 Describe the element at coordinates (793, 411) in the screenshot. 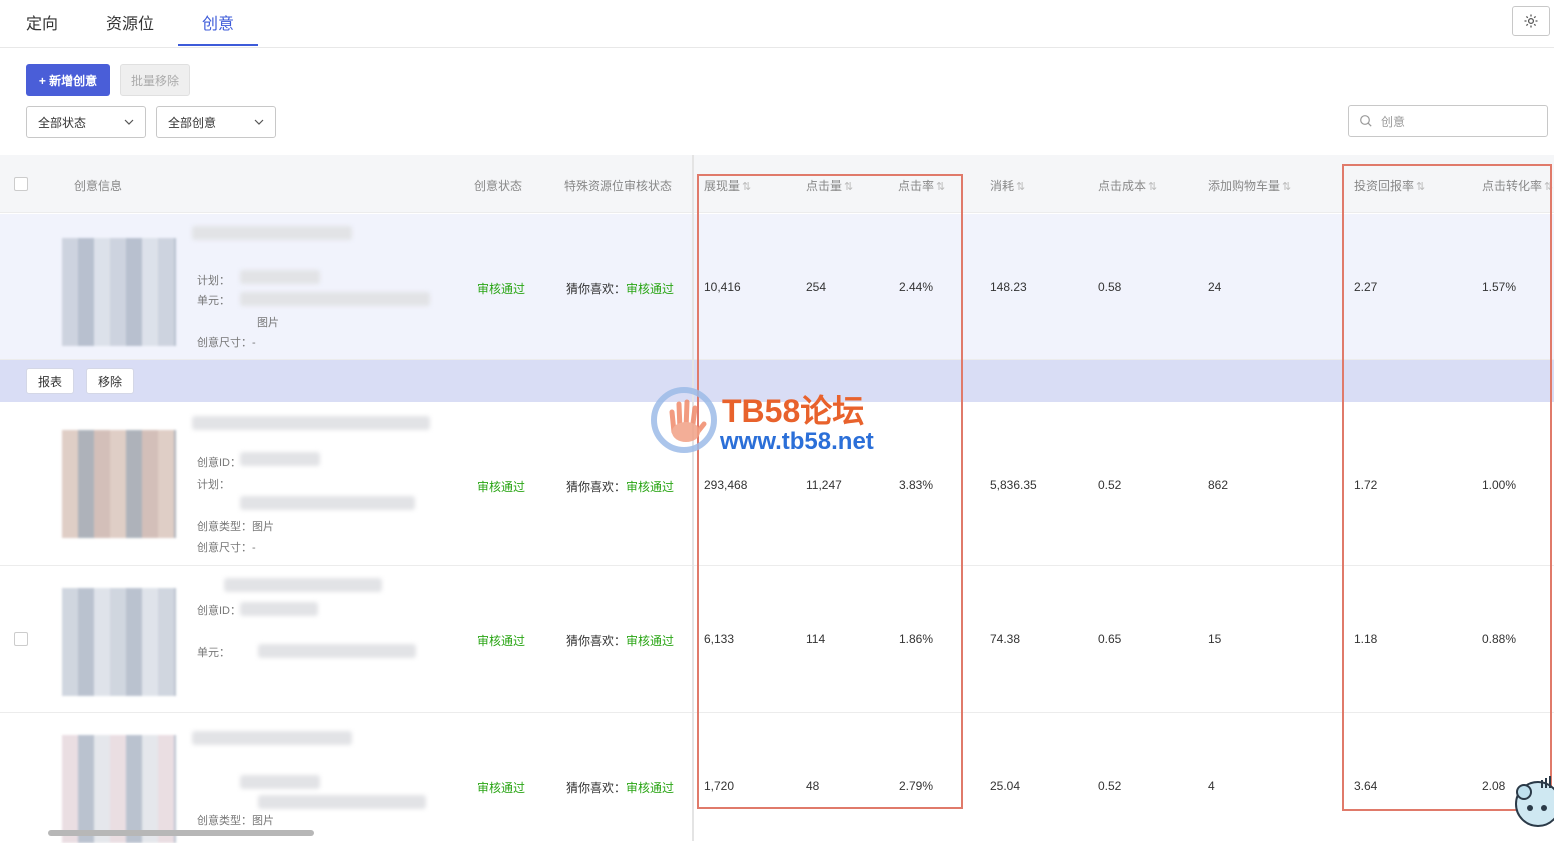

I see `watermark-title: TB58论坛` at that location.